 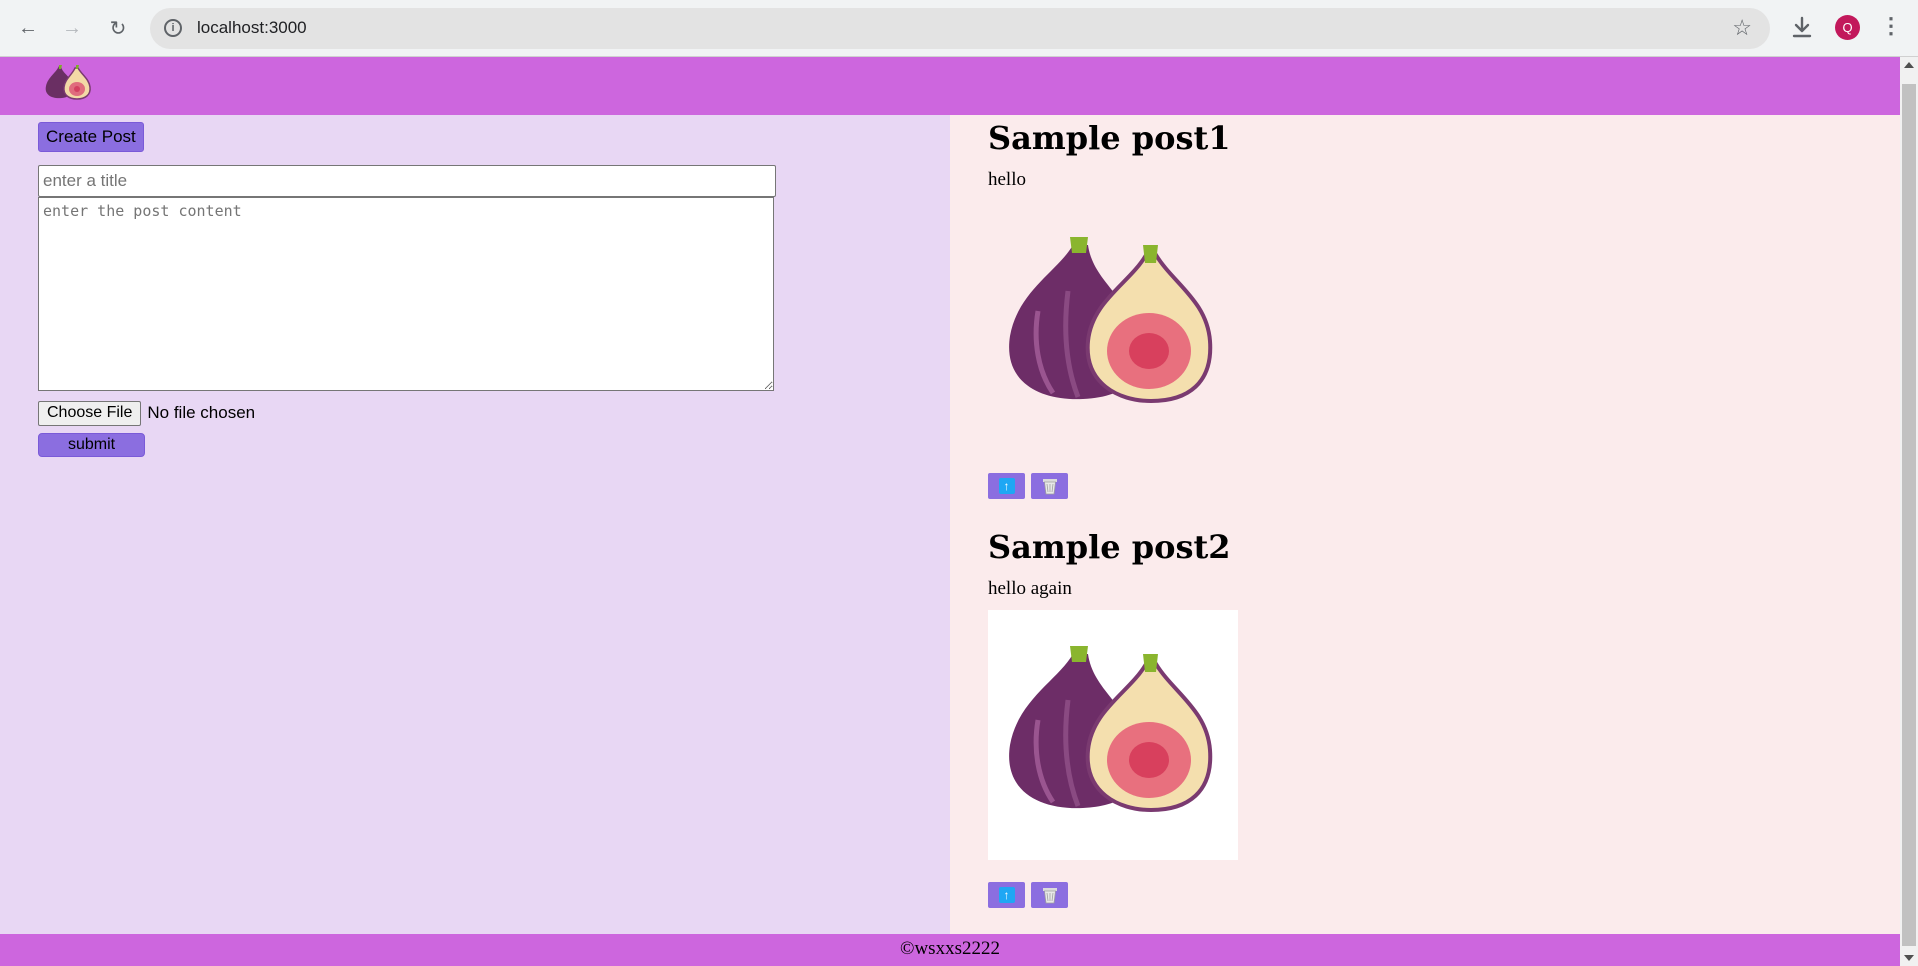 I want to click on download-icon, so click(x=1802, y=27).